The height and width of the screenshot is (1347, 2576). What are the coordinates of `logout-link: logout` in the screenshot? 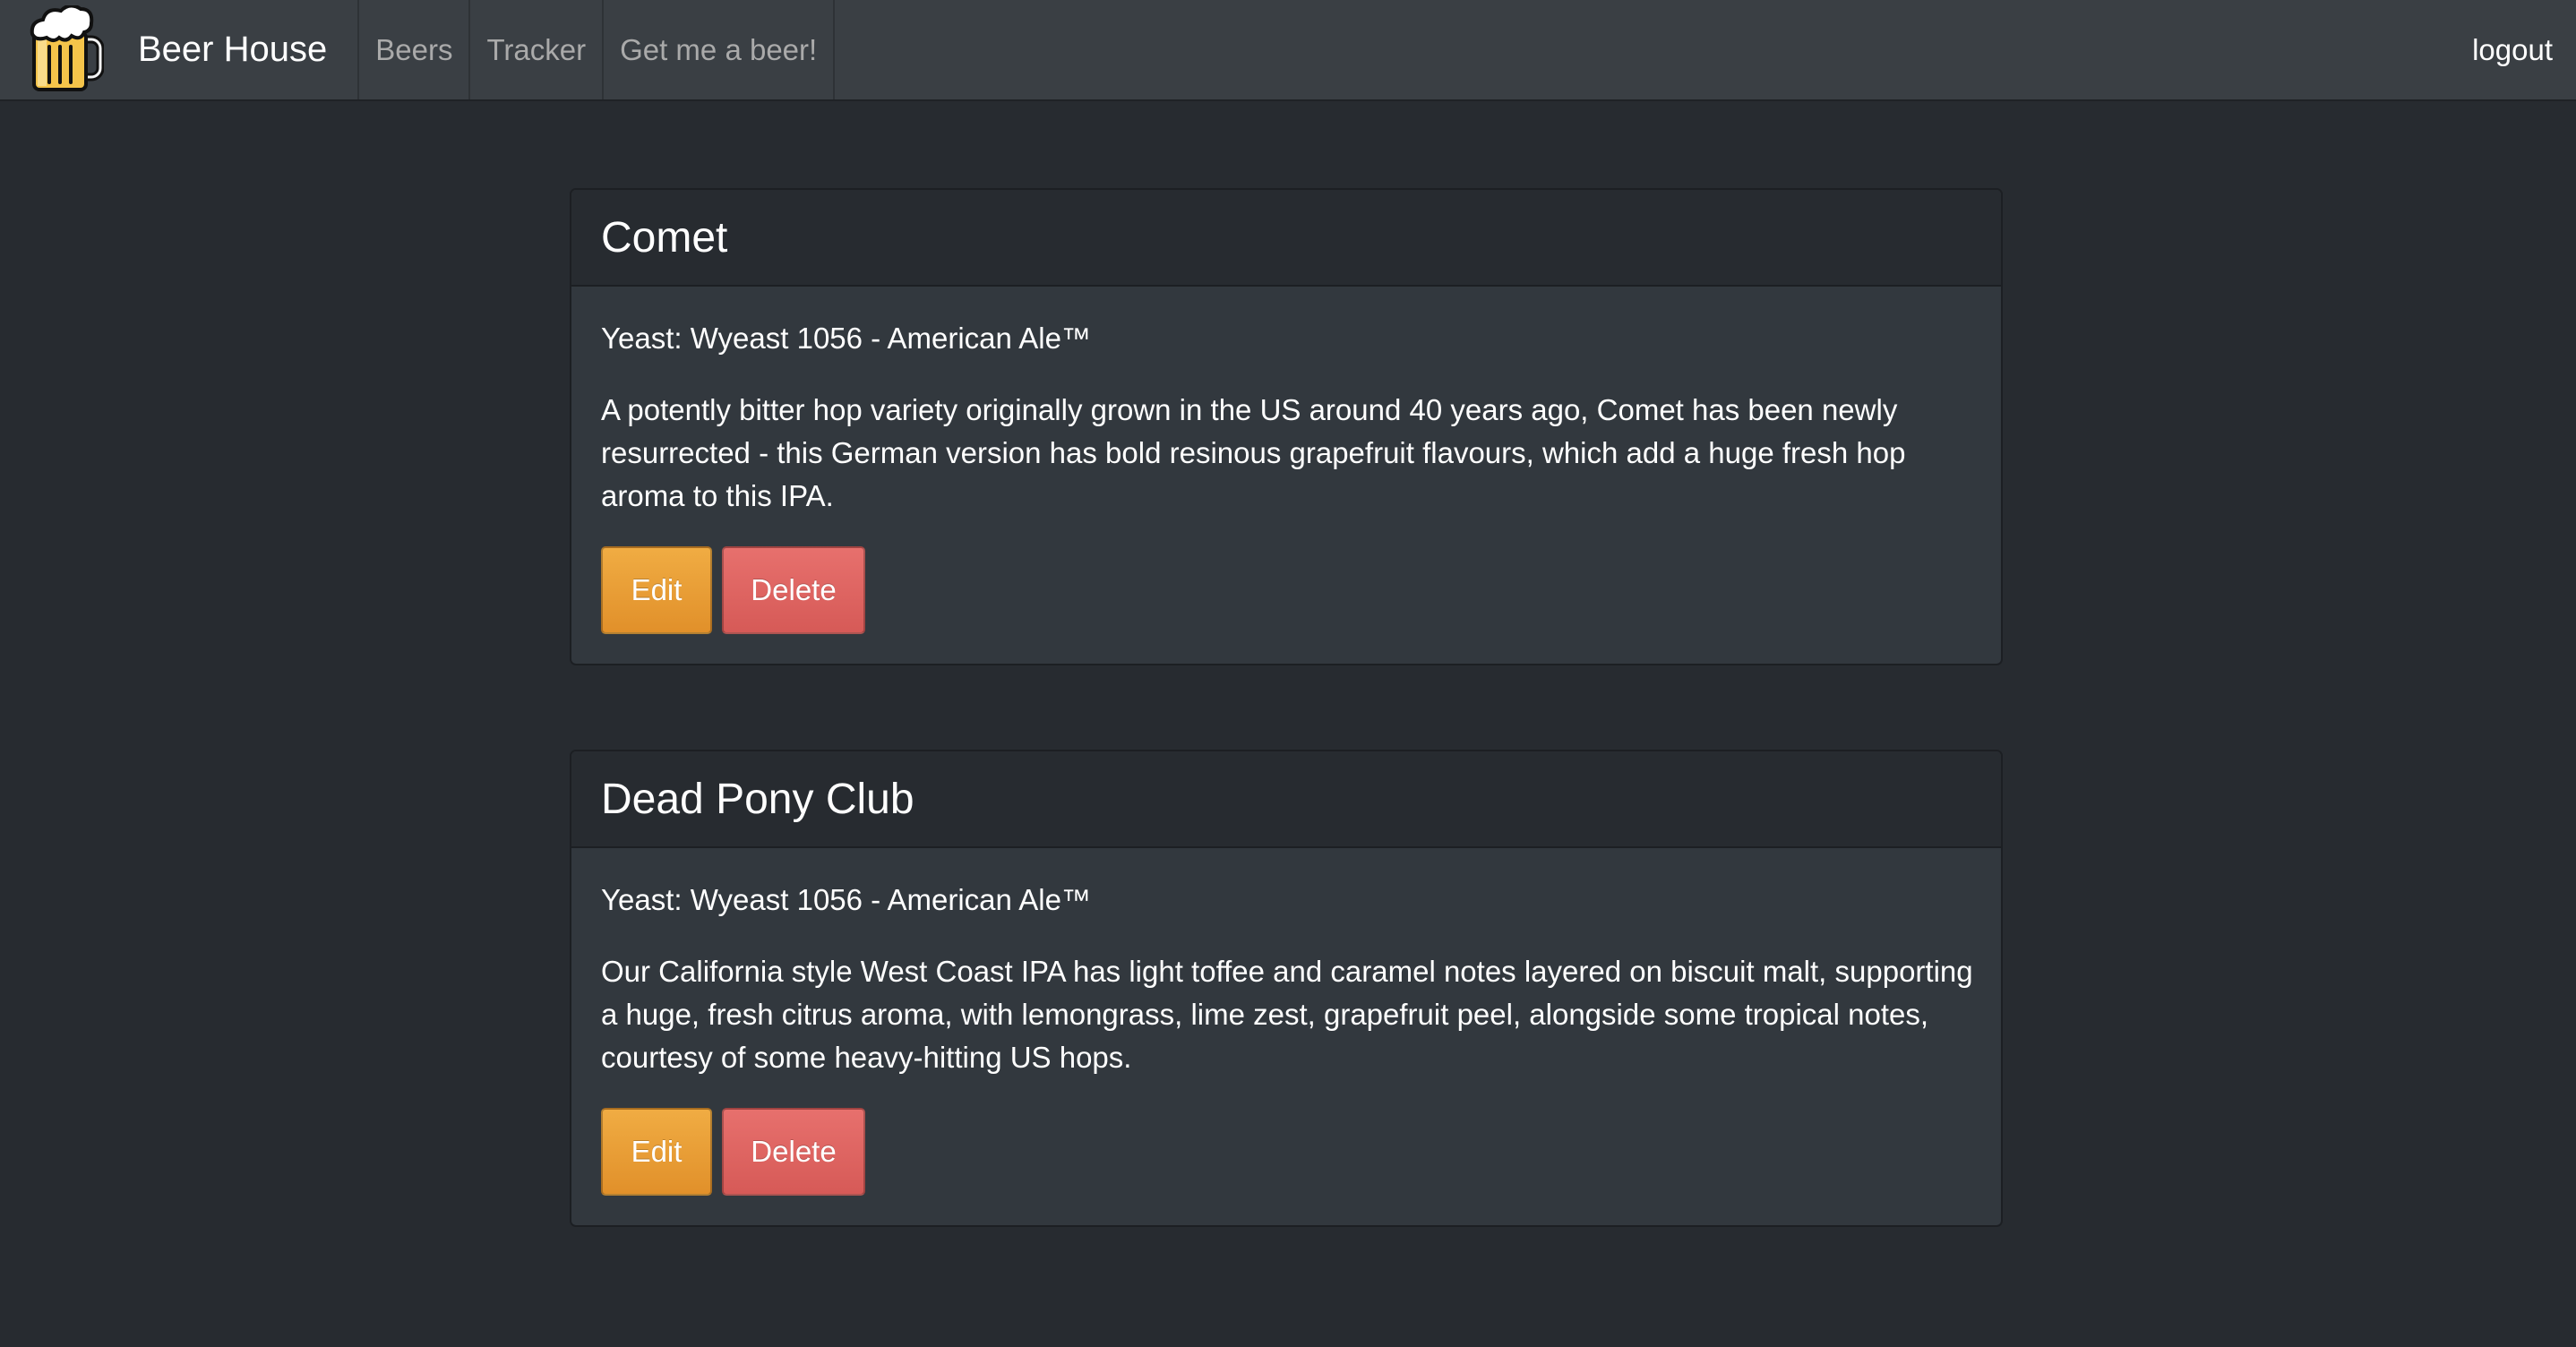 It's located at (2512, 50).